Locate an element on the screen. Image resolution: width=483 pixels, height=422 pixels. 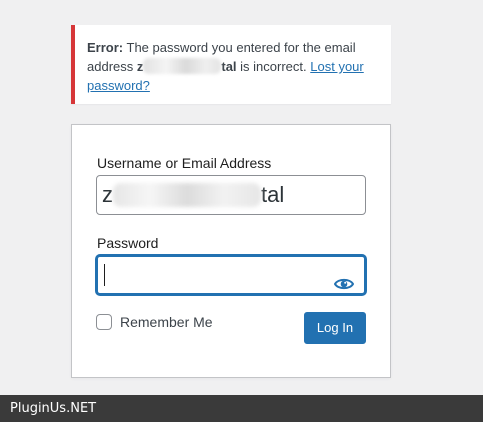
watermark-text: PluginUs.NET is located at coordinates (53, 408).